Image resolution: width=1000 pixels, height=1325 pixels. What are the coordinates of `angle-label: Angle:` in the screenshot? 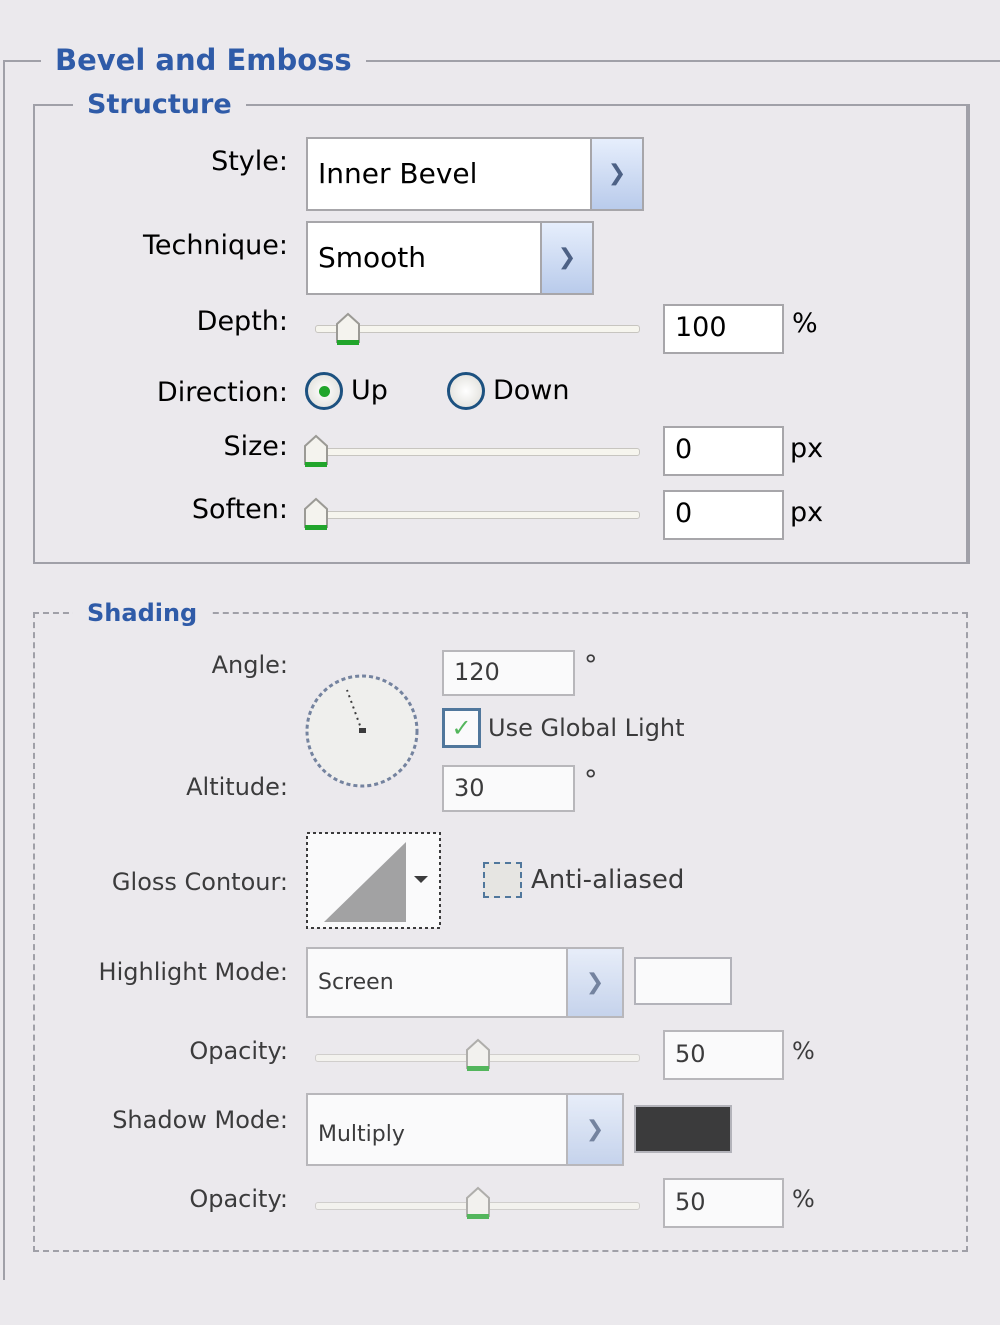 It's located at (249, 665).